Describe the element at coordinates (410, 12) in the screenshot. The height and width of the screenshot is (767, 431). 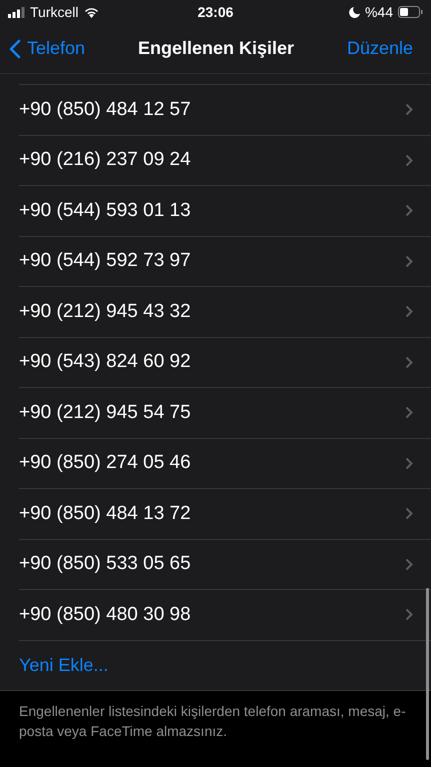
I see `battery-icon` at that location.